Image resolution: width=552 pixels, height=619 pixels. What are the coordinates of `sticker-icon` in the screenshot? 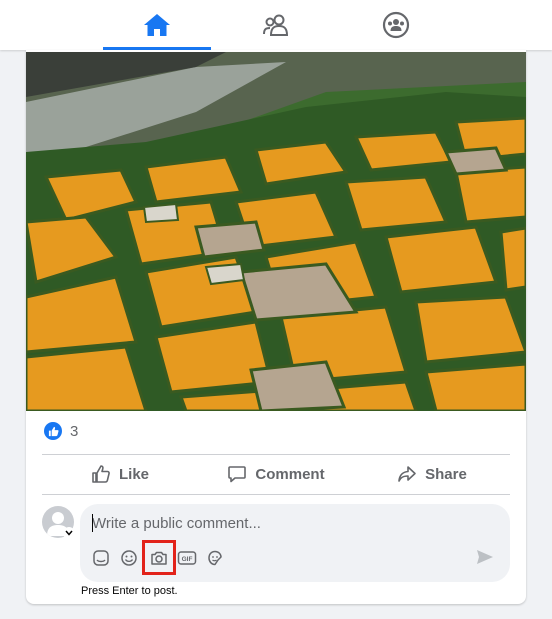 It's located at (101, 558).